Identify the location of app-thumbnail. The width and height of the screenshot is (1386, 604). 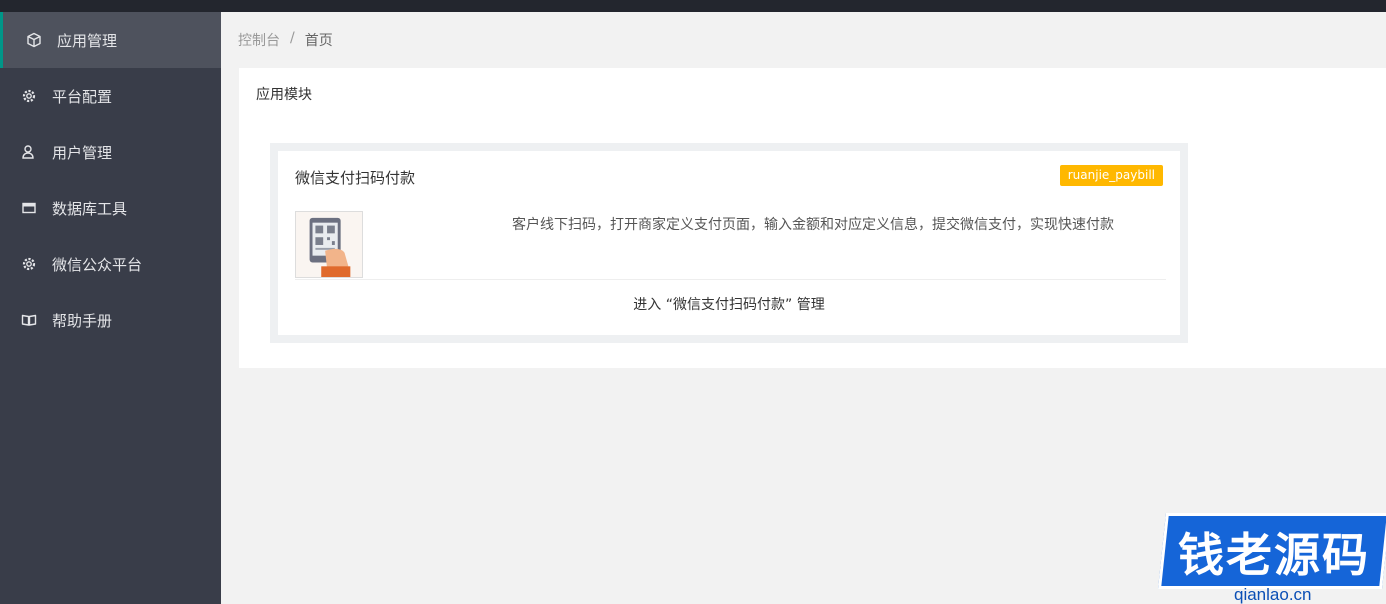
(329, 244).